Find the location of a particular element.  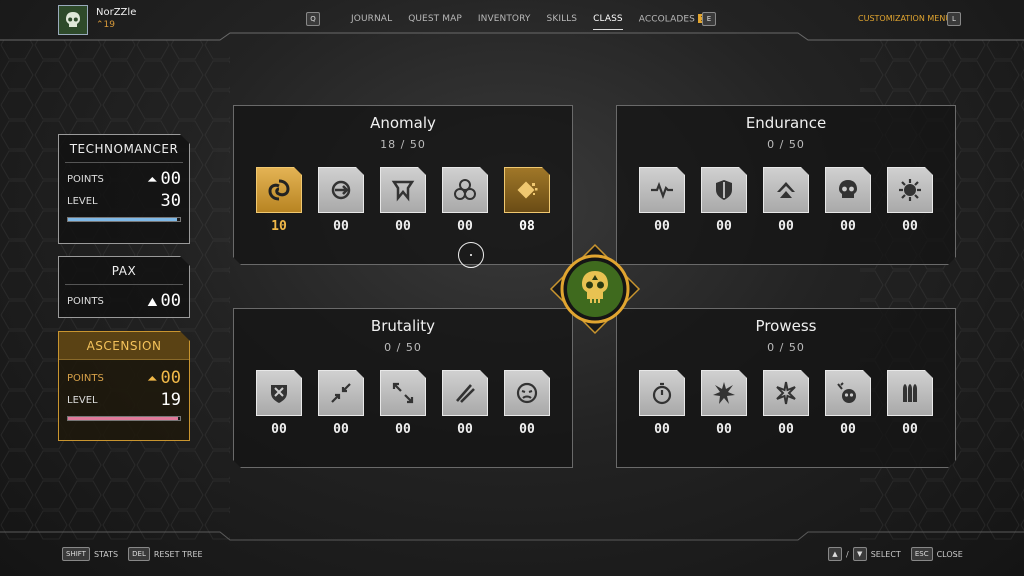

skull-icon is located at coordinates (73, 19).